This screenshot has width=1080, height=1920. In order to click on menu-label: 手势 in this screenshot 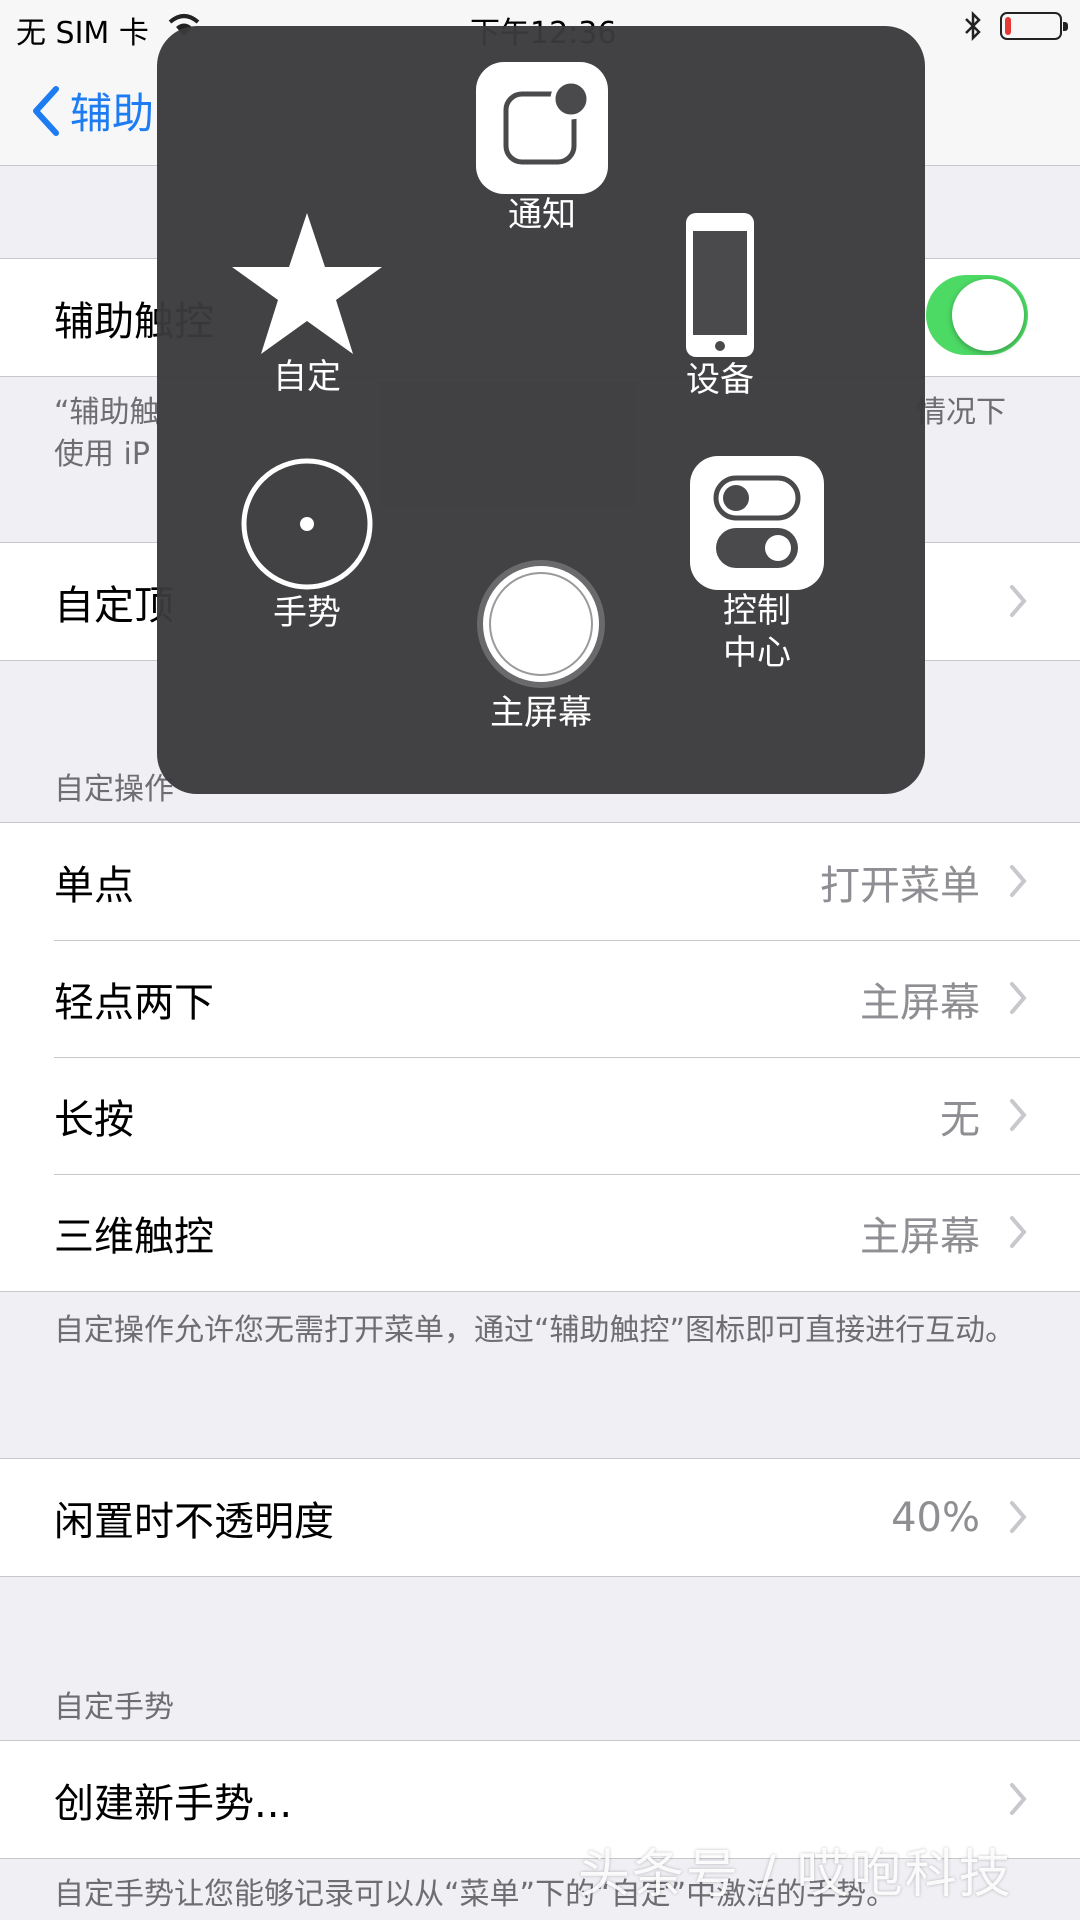, I will do `click(307, 613)`.